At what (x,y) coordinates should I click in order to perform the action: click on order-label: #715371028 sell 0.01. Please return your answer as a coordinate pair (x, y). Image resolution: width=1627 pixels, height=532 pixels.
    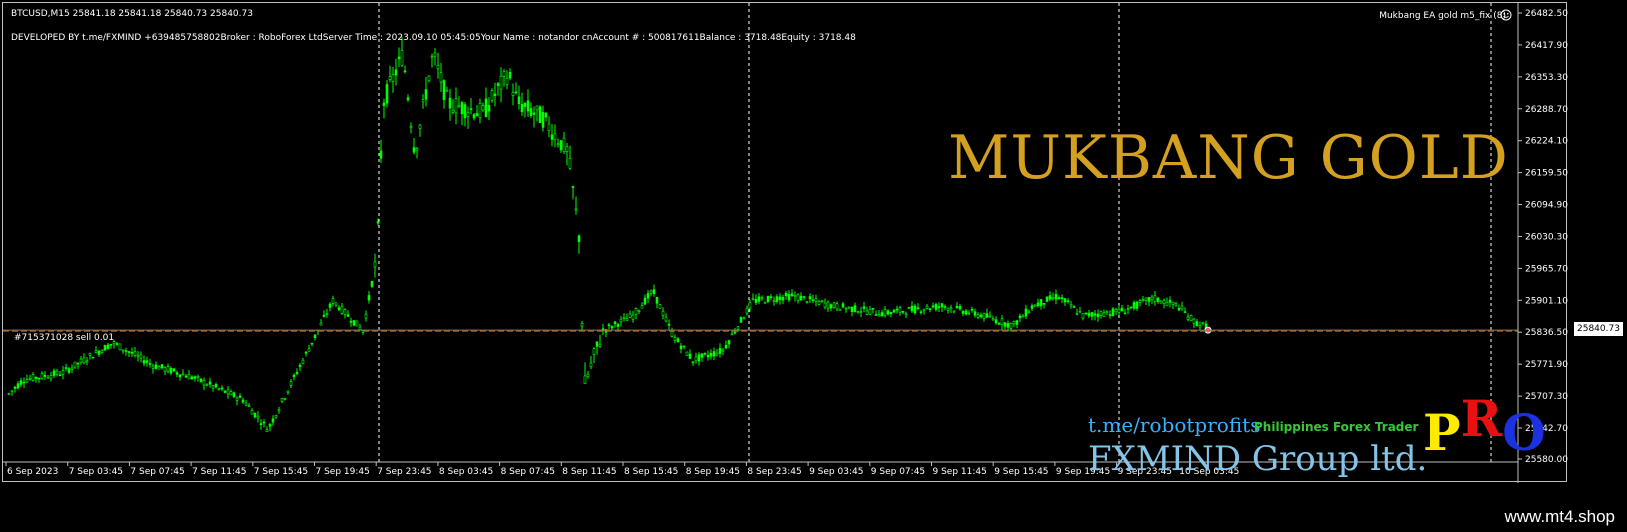
    Looking at the image, I should click on (64, 338).